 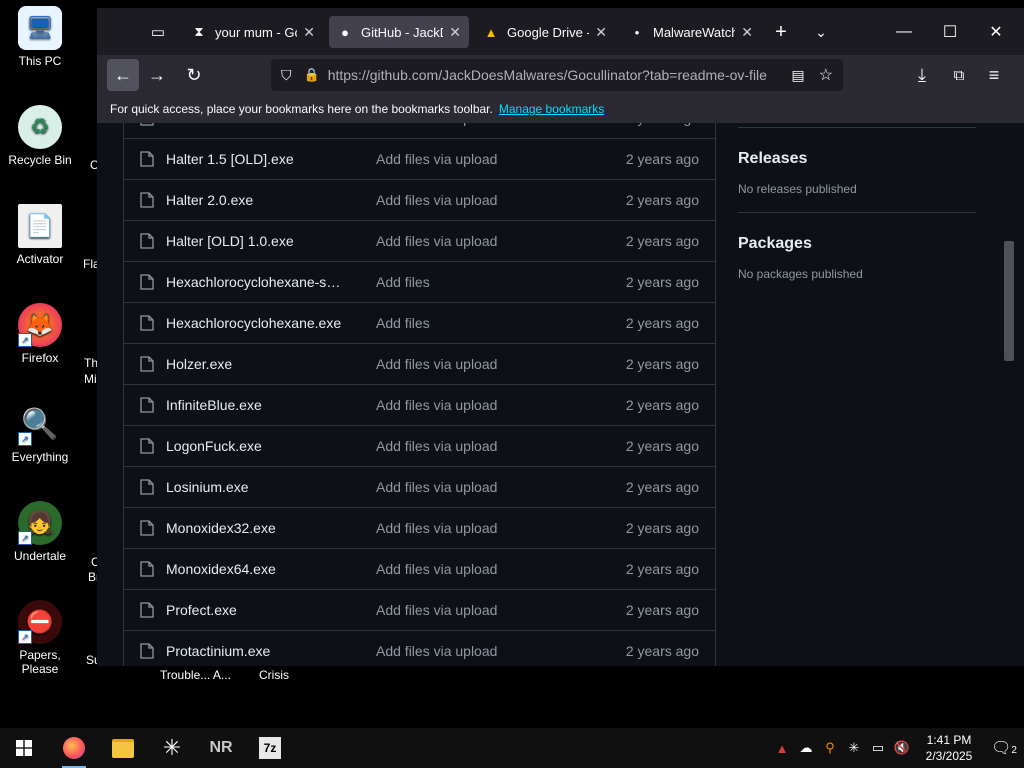 What do you see at coordinates (858, 159) in the screenshot?
I see `releases-heading: Releases` at bounding box center [858, 159].